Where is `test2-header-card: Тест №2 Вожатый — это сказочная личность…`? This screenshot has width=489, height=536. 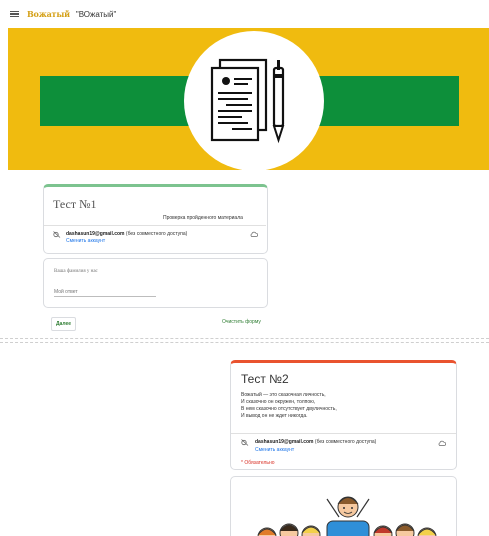 test2-header-card: Тест №2 Вожатый — это сказочная личность… is located at coordinates (343, 415).